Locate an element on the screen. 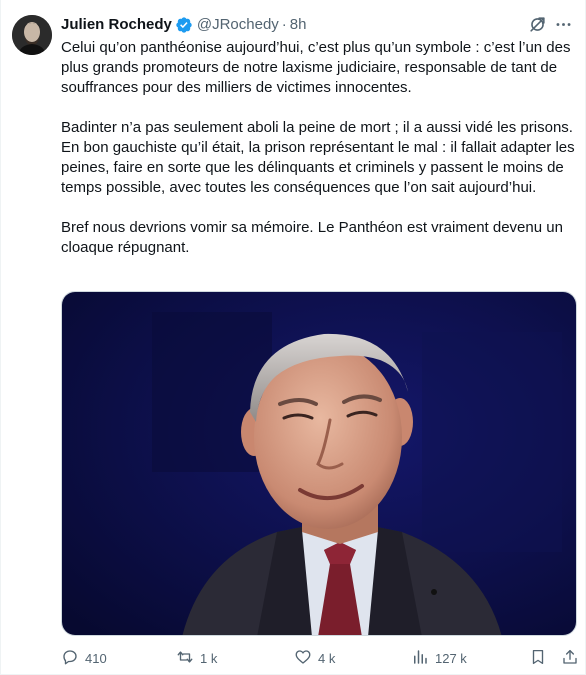  heart-icon is located at coordinates (303, 658).